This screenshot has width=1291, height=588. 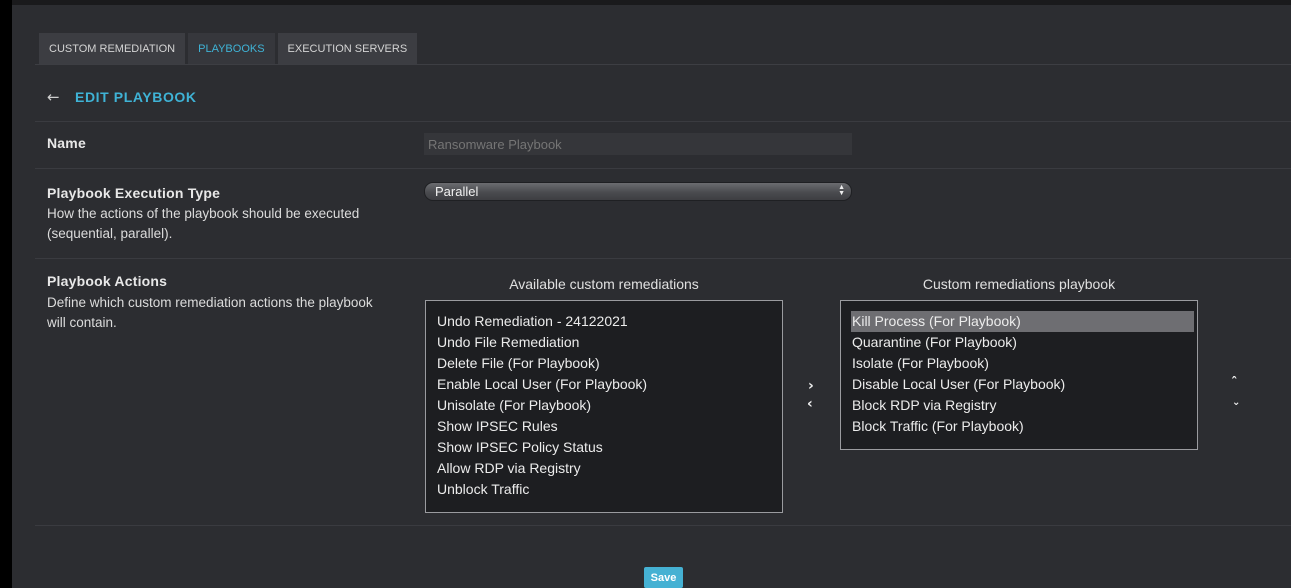 What do you see at coordinates (604, 363) in the screenshot?
I see `list-item: Delete File (For Playbook)` at bounding box center [604, 363].